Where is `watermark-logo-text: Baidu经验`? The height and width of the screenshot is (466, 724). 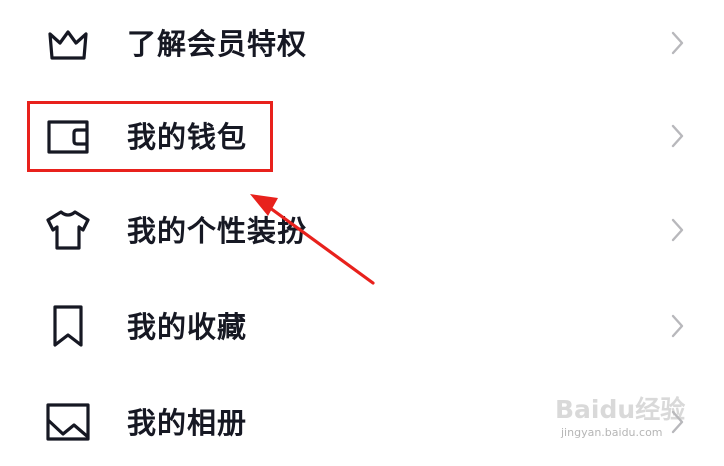
watermark-logo-text: Baidu经验 is located at coordinates (620, 409).